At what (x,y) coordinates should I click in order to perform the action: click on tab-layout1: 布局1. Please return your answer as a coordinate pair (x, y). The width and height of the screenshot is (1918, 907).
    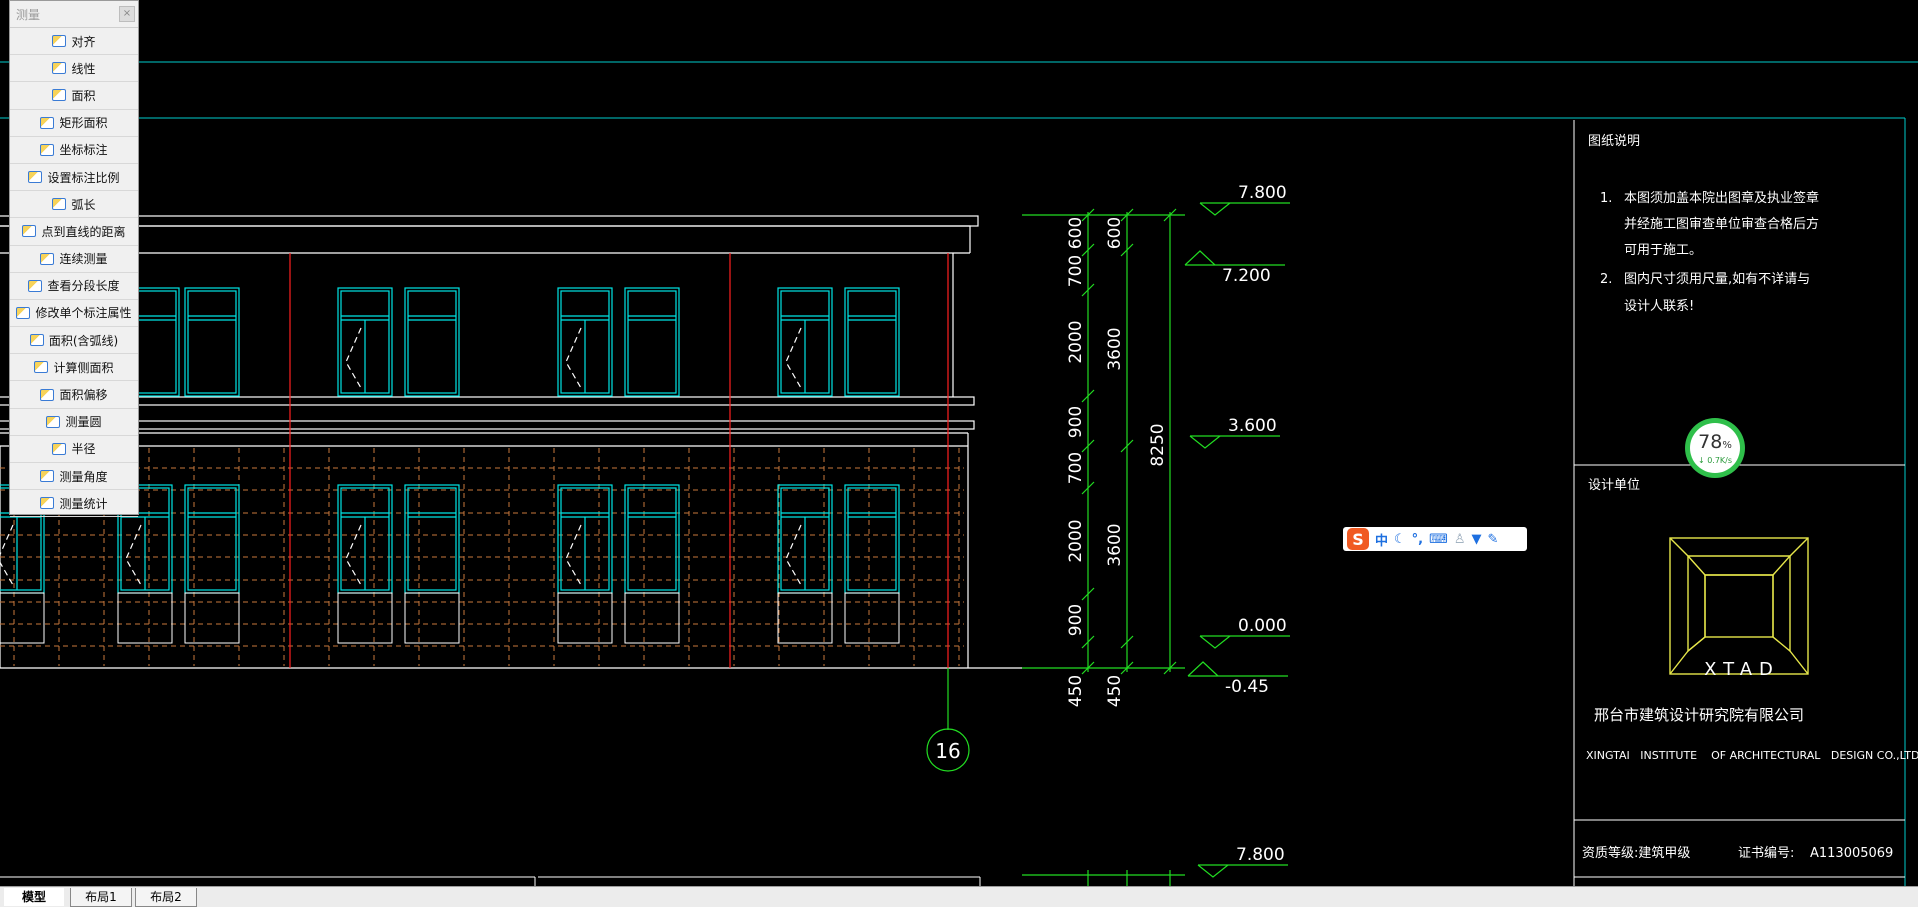
    Looking at the image, I should click on (101, 897).